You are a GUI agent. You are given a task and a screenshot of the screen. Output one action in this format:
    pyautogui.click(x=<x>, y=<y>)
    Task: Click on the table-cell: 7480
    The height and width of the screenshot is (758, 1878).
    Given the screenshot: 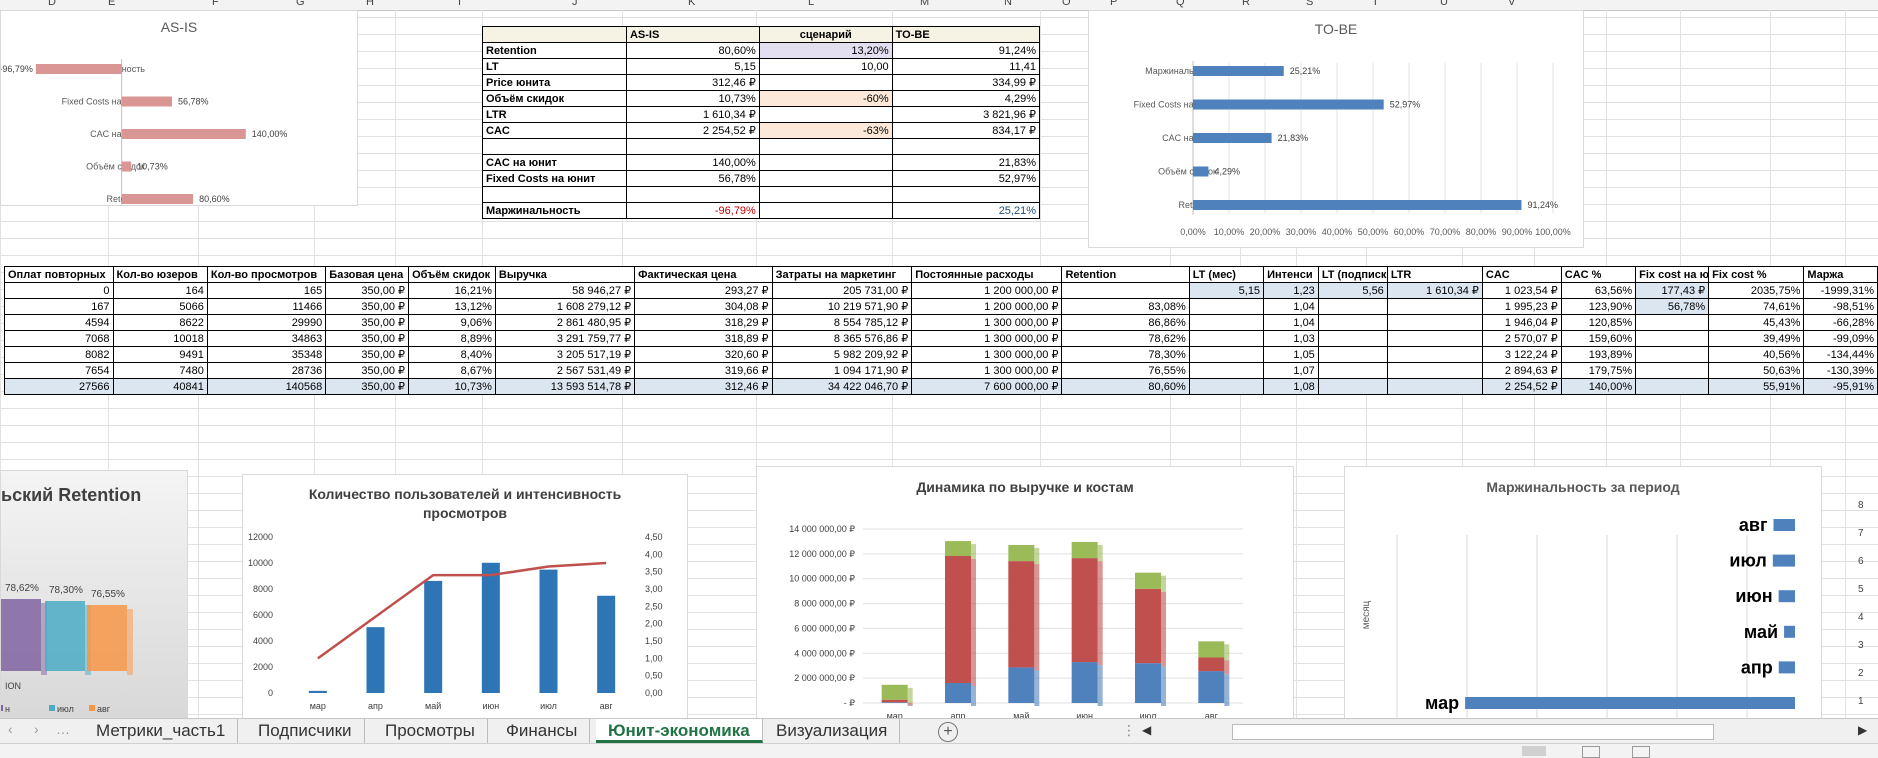 What is the action you would take?
    pyautogui.click(x=160, y=370)
    